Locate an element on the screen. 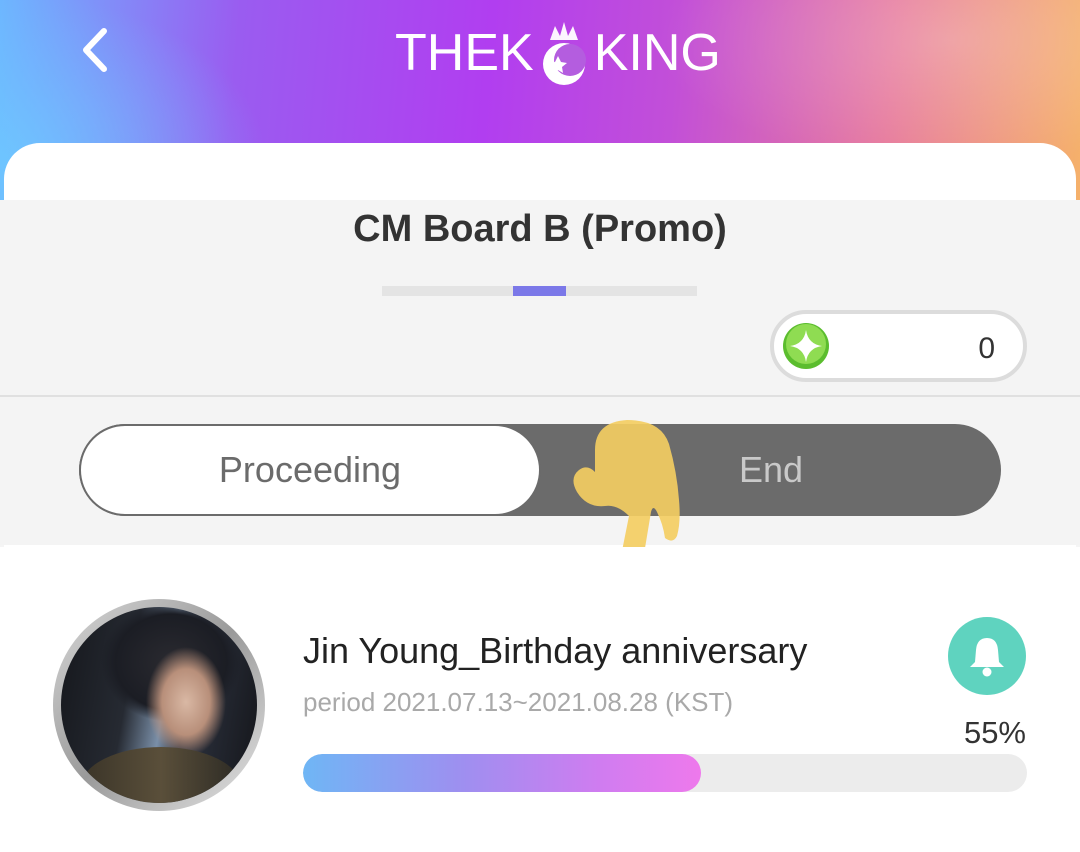 Image resolution: width=1080 pixels, height=852 pixels. progress-percent: 55% is located at coordinates (994, 732).